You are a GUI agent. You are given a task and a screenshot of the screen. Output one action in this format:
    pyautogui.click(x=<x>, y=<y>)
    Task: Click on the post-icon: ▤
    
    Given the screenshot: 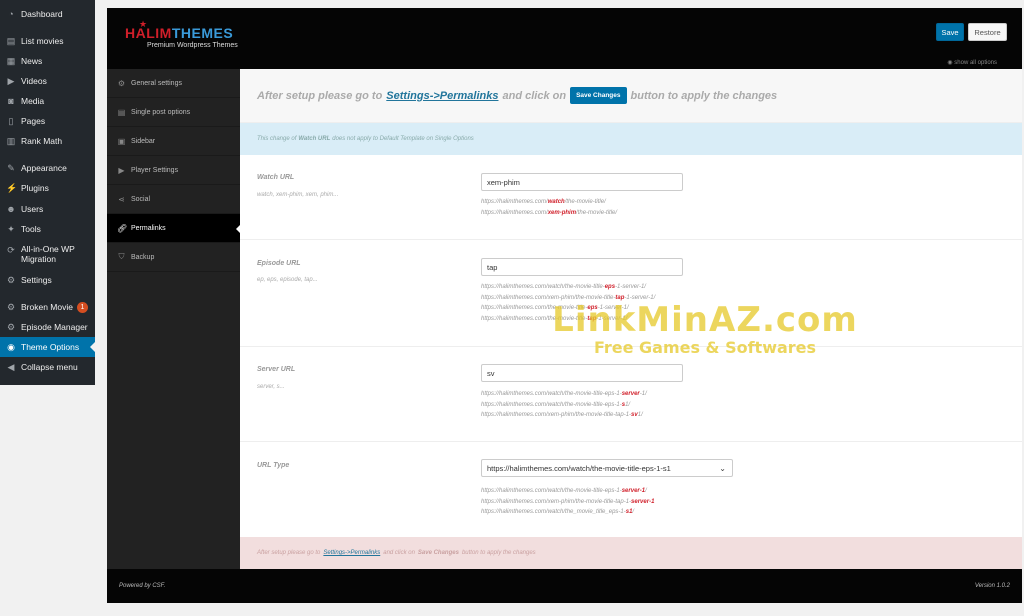 What is the action you would take?
    pyautogui.click(x=121, y=112)
    